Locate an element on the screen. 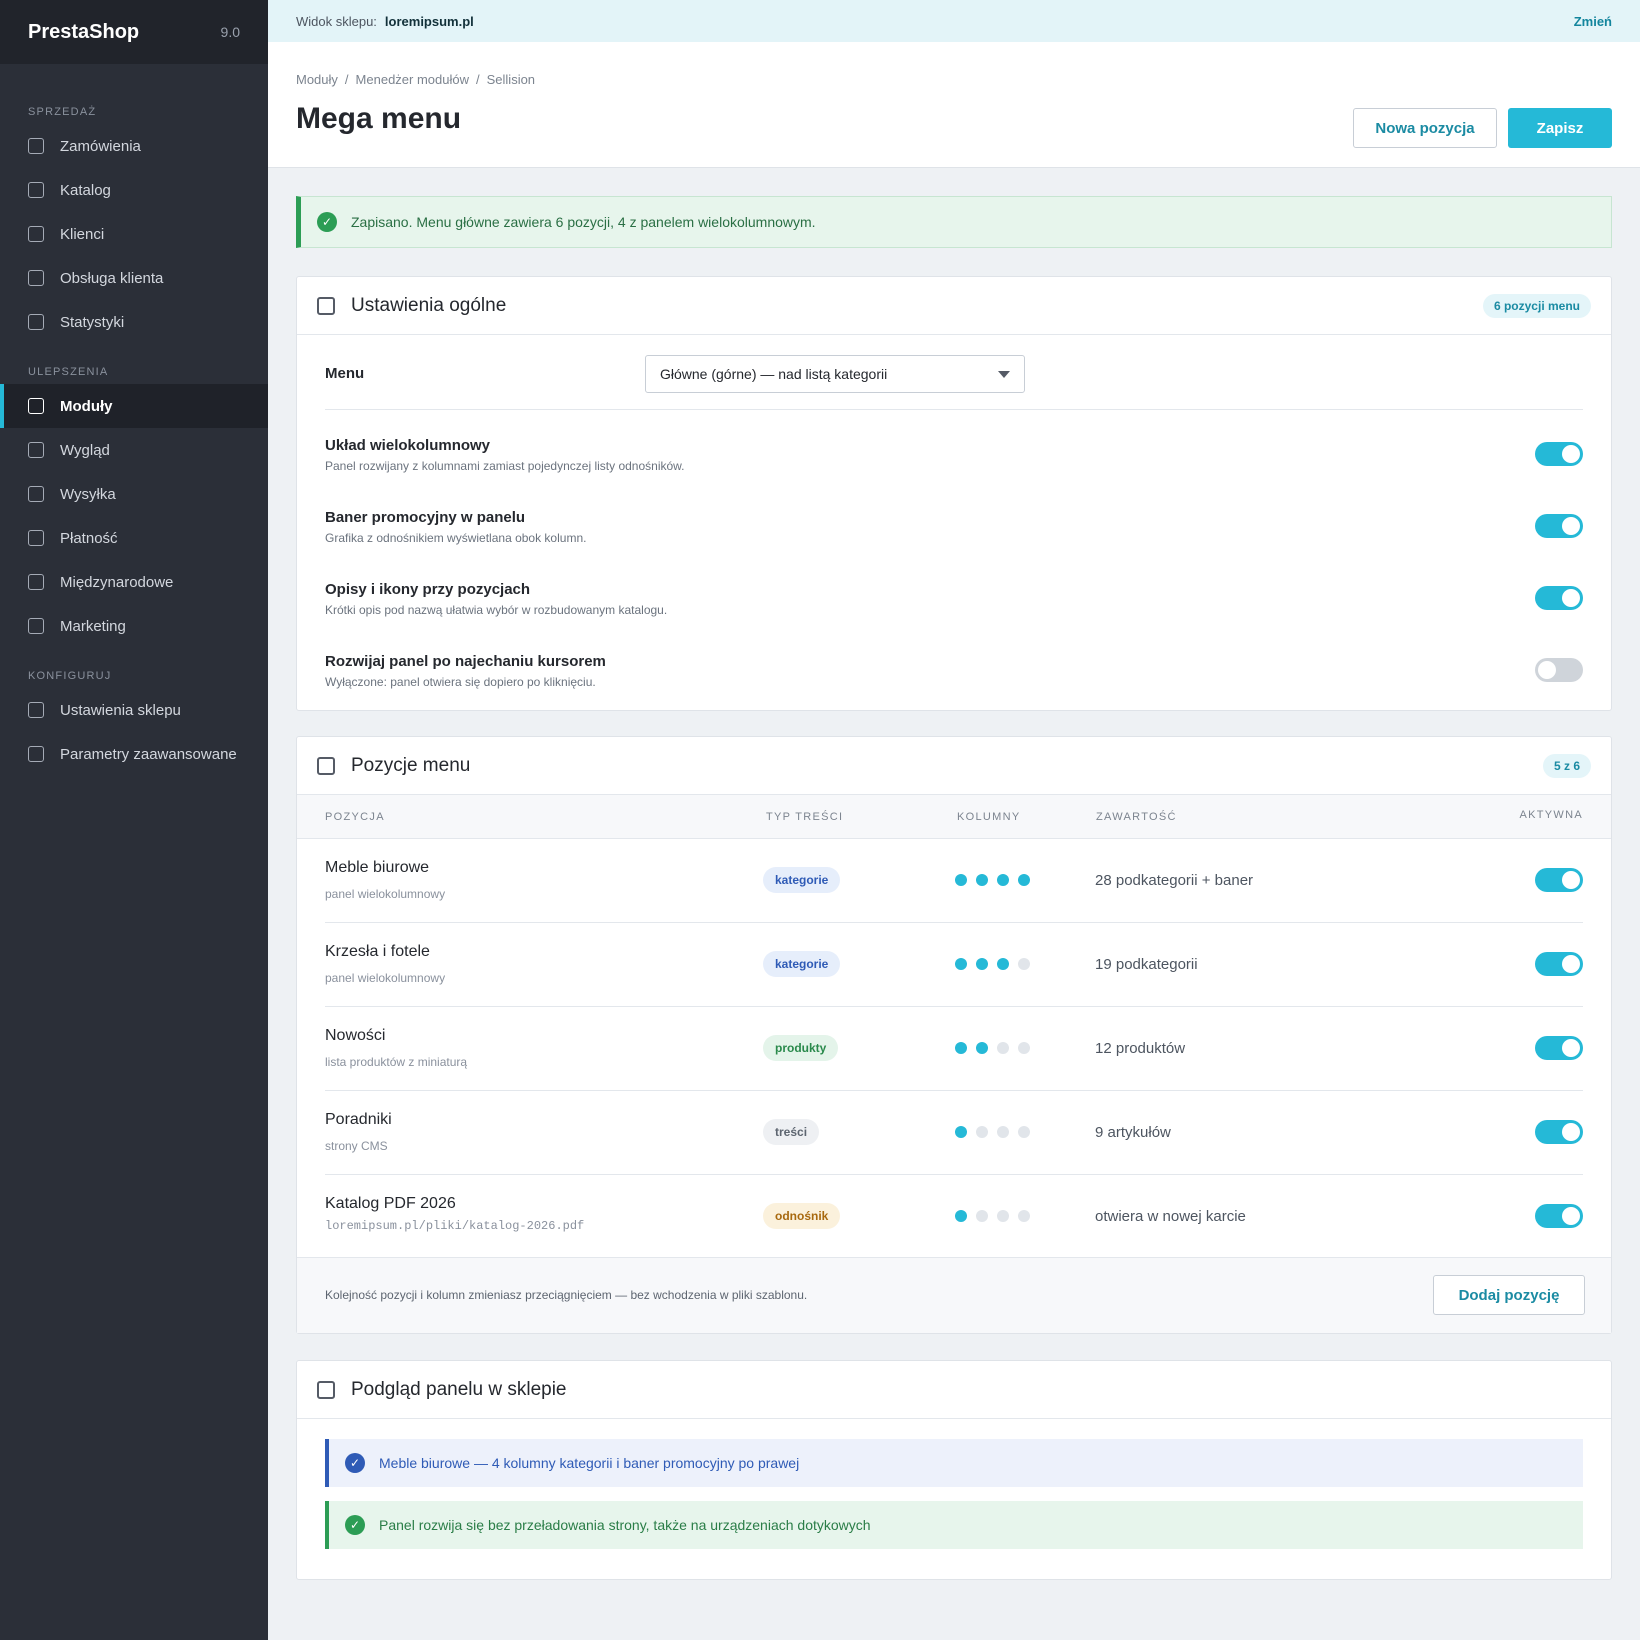 This screenshot has width=1640, height=1640. shop-name: loremipsum.pl is located at coordinates (429, 21).